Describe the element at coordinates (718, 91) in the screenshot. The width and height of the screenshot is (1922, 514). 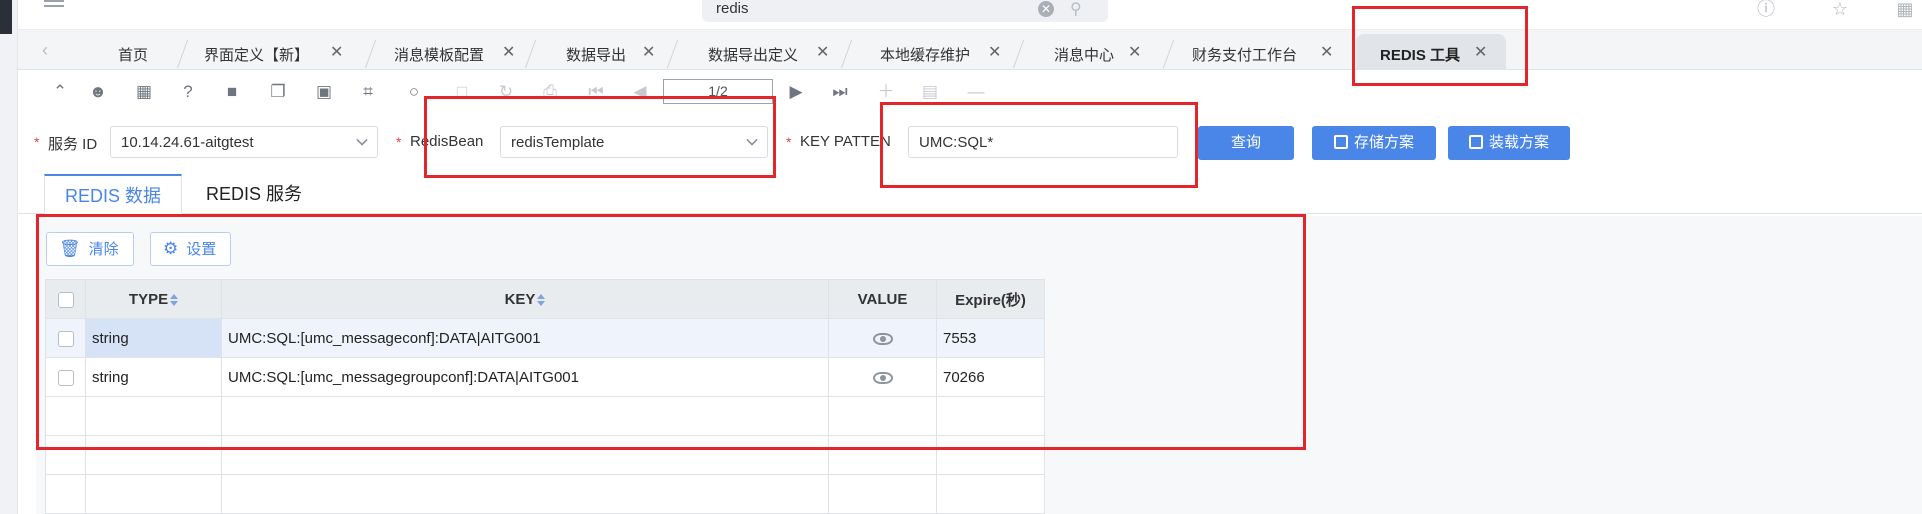
I see `page-indicator: 1/2` at that location.